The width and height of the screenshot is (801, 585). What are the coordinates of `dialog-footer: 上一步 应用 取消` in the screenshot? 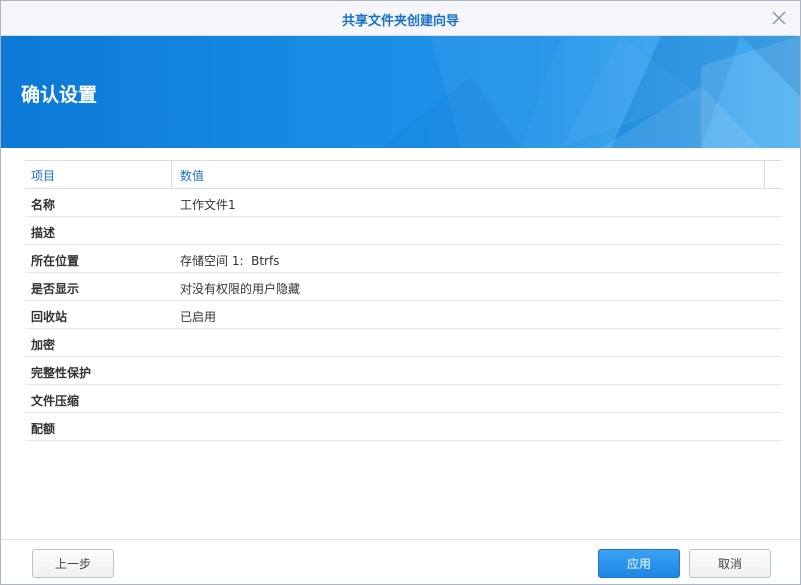 It's located at (400, 561).